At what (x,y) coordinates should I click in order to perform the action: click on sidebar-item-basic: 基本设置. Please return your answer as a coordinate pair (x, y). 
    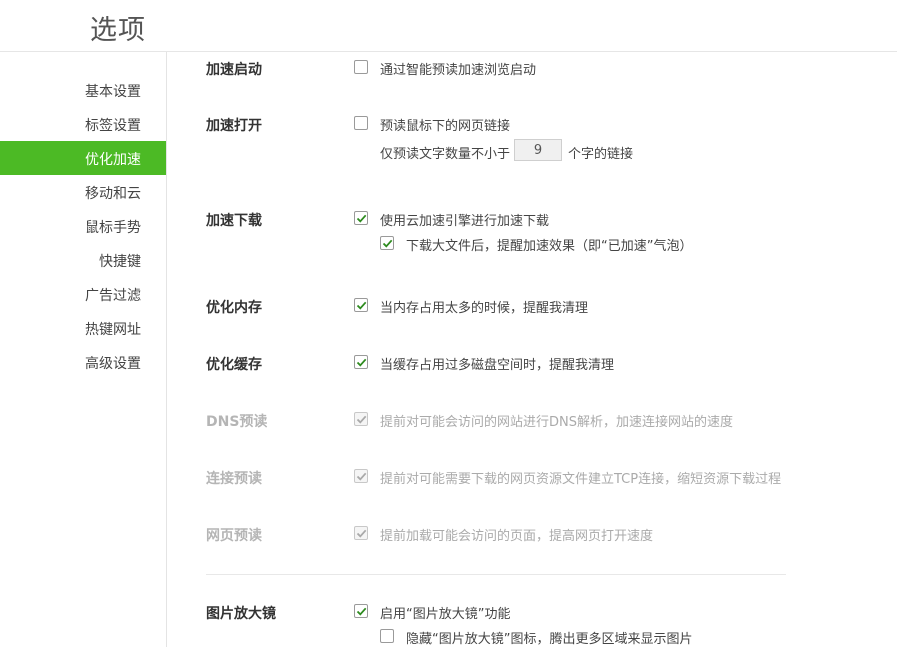
    Looking at the image, I should click on (83, 90).